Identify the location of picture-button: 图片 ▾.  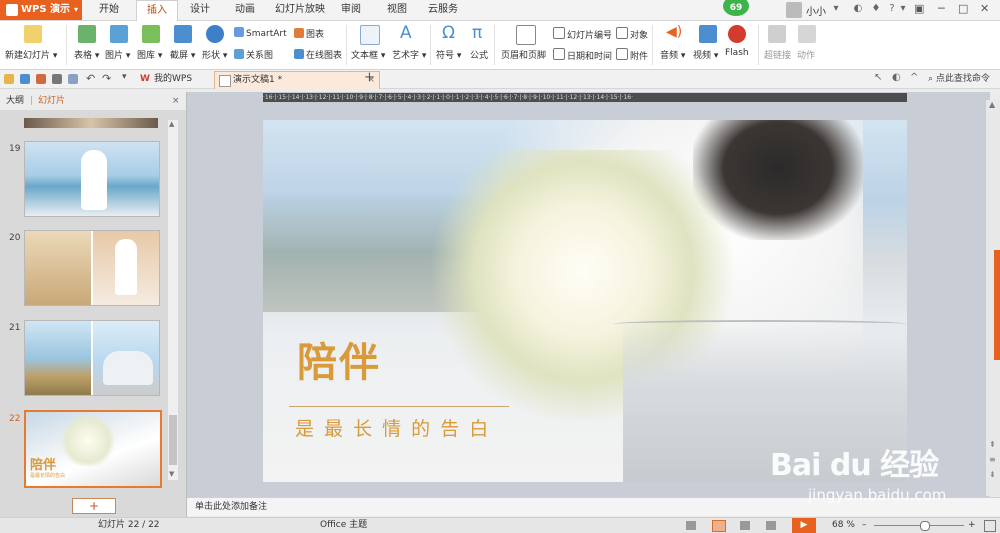
(117, 54).